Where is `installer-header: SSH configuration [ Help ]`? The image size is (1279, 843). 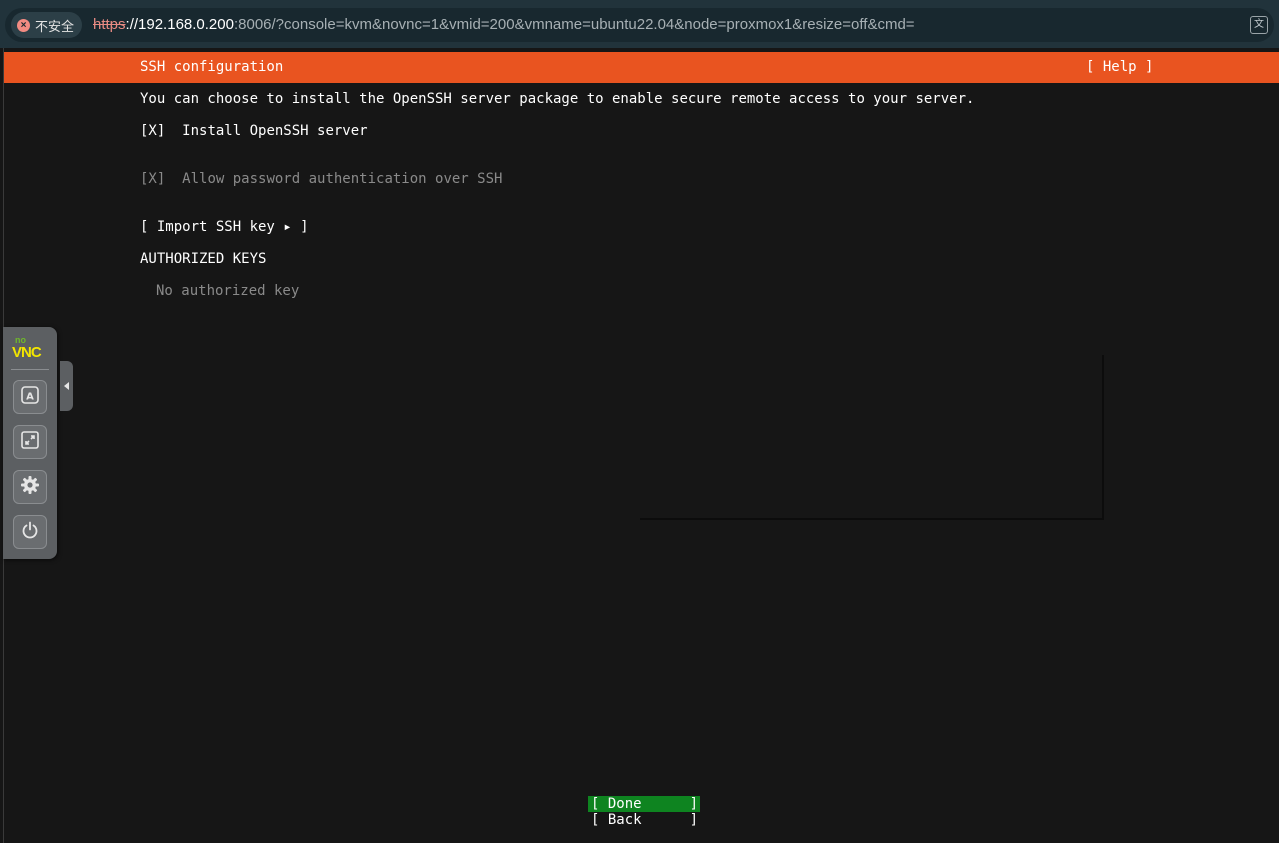
installer-header: SSH configuration [ Help ] is located at coordinates (641, 67).